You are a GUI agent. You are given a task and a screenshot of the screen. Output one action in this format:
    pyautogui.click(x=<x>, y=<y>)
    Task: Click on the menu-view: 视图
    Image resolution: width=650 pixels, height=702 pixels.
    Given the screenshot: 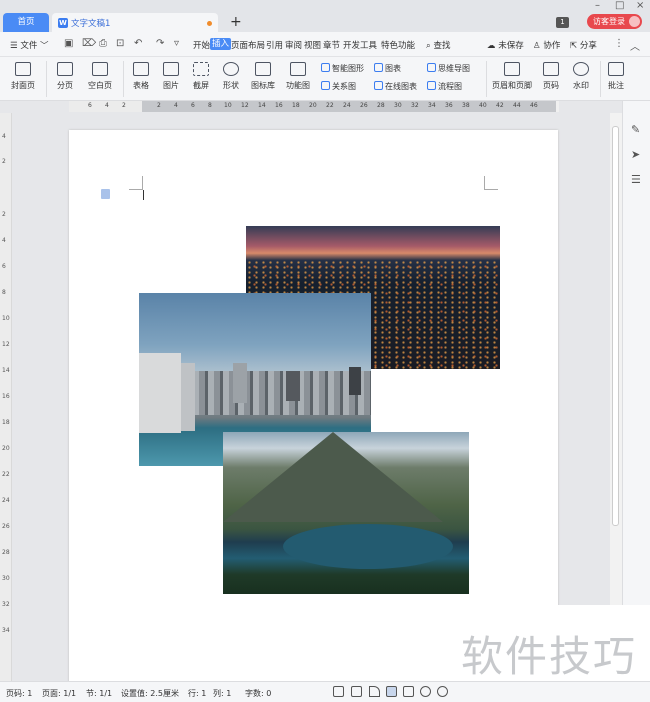 What is the action you would take?
    pyautogui.click(x=312, y=45)
    